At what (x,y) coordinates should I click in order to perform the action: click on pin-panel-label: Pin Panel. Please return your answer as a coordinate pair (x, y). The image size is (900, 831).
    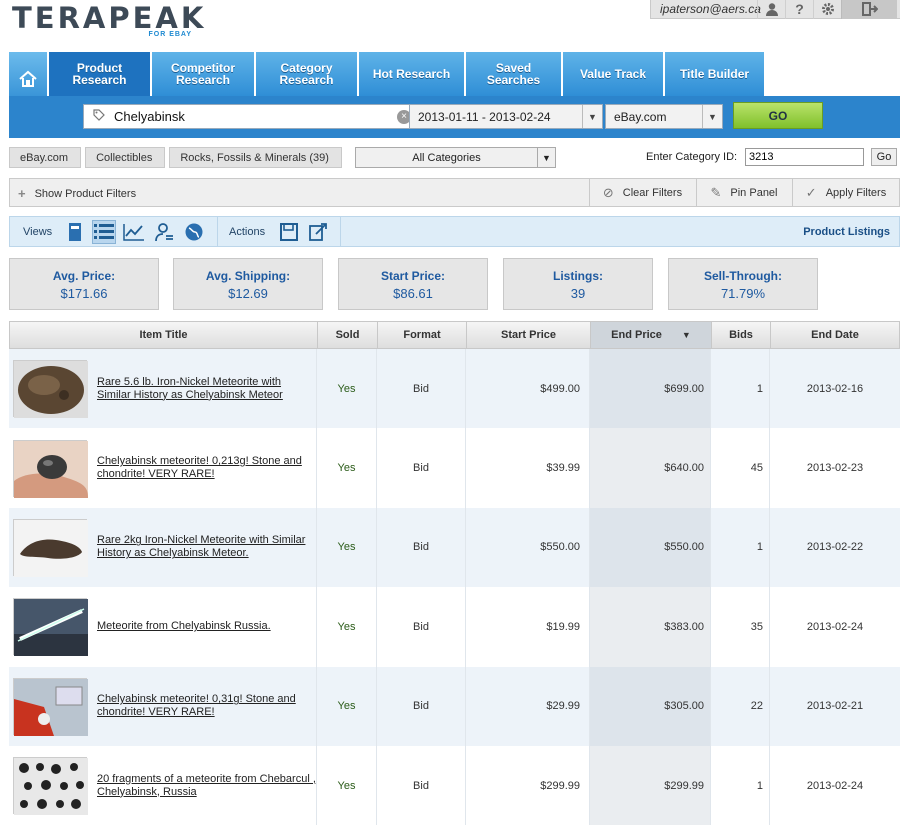
    Looking at the image, I should click on (754, 192).